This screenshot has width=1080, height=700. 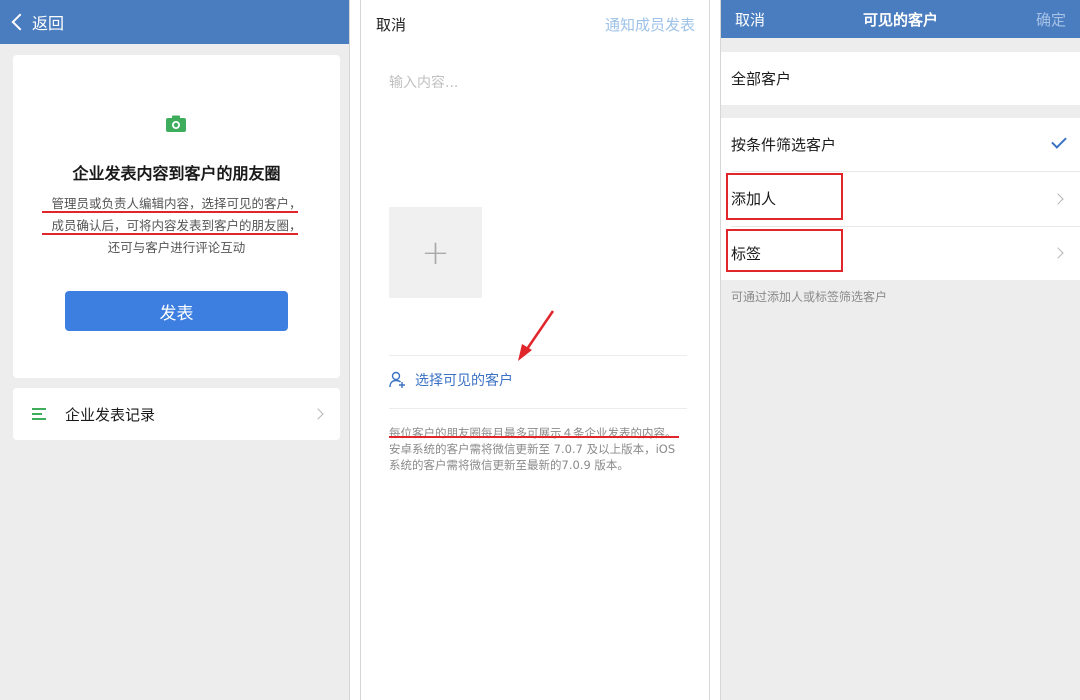 I want to click on camera-icon, so click(x=176, y=123).